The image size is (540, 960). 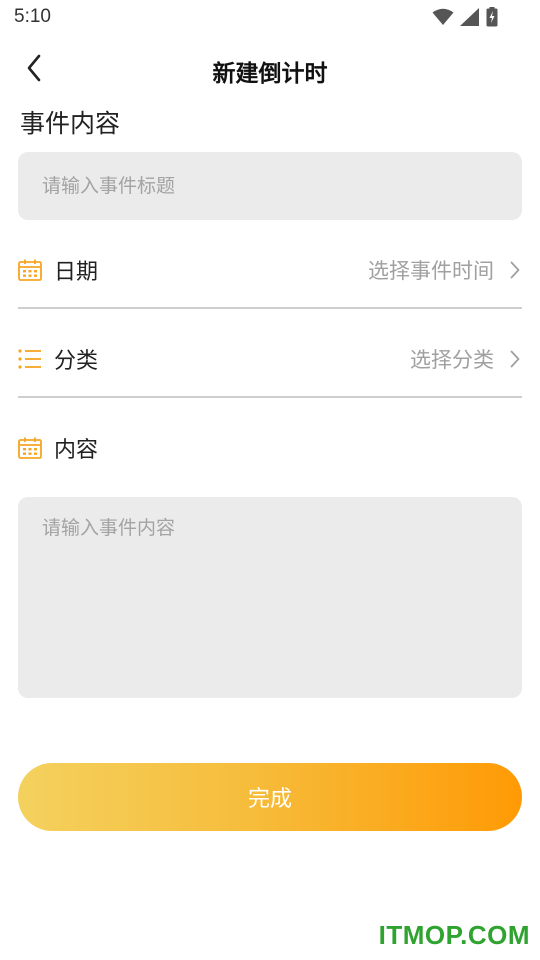 What do you see at coordinates (270, 797) in the screenshot?
I see `done-button: 完成` at bounding box center [270, 797].